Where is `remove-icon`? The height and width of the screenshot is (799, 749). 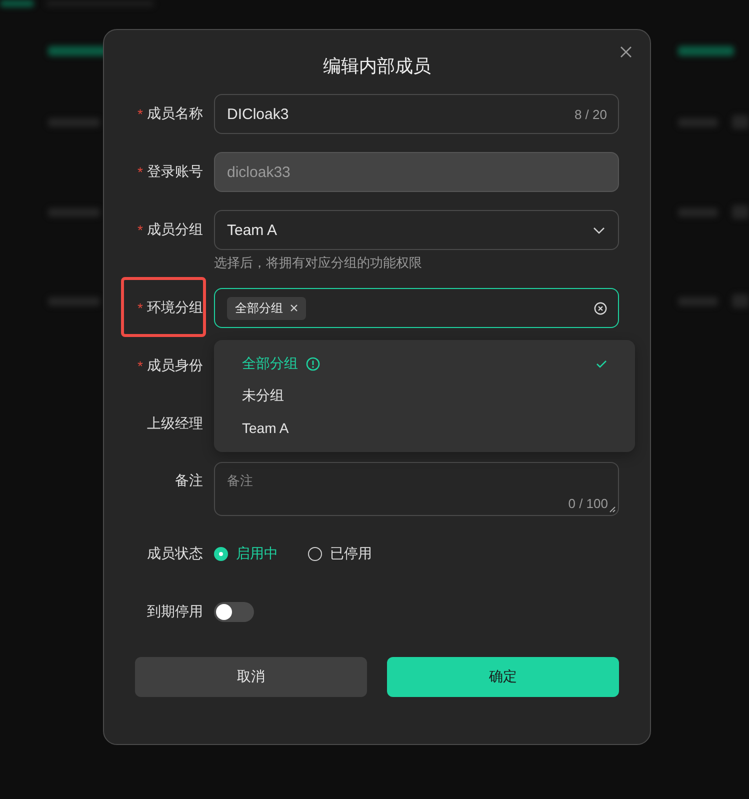
remove-icon is located at coordinates (294, 308).